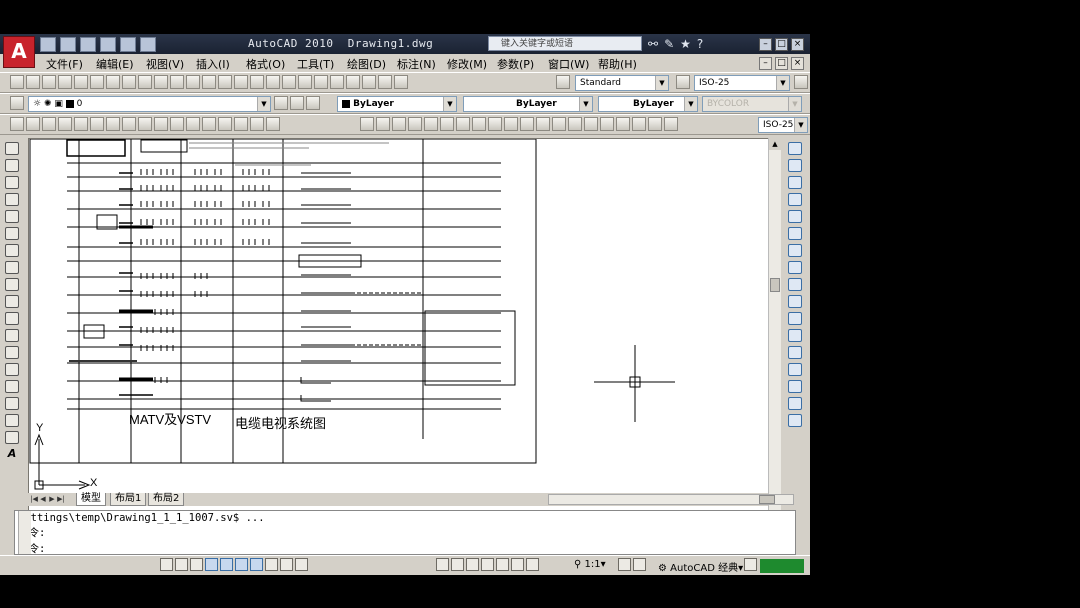 The width and height of the screenshot is (1080, 608). I want to click on close-icon: ×, so click(797, 44).